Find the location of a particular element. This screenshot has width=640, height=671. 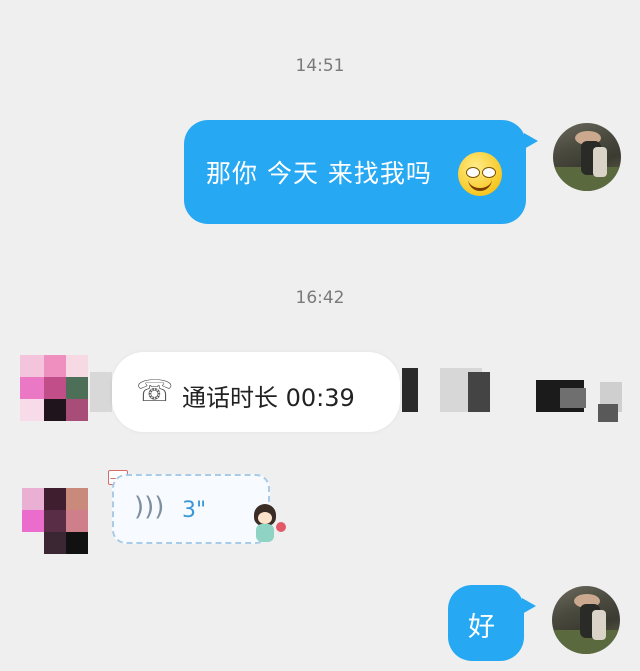

call-duration-label: 通话时长 00:39 is located at coordinates (268, 398).